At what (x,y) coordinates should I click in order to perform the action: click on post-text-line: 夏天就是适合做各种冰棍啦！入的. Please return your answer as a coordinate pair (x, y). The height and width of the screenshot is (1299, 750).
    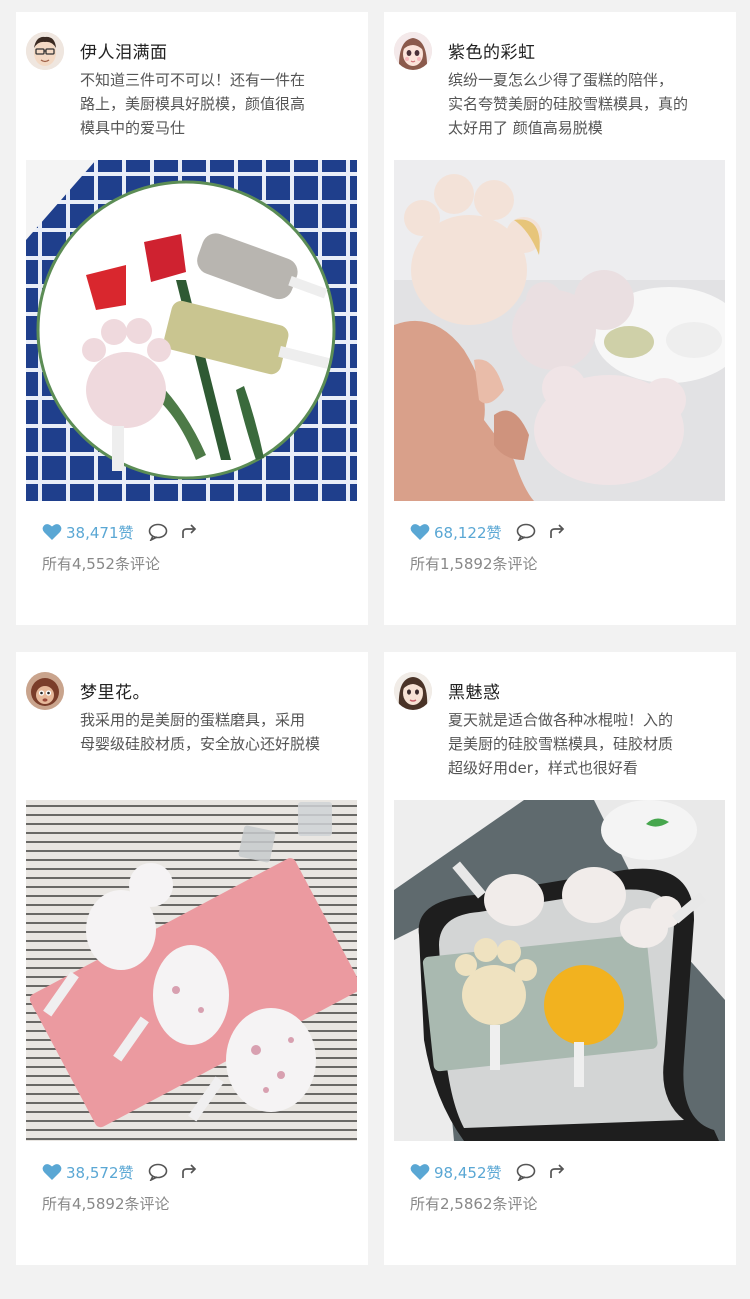
    Looking at the image, I should click on (561, 720).